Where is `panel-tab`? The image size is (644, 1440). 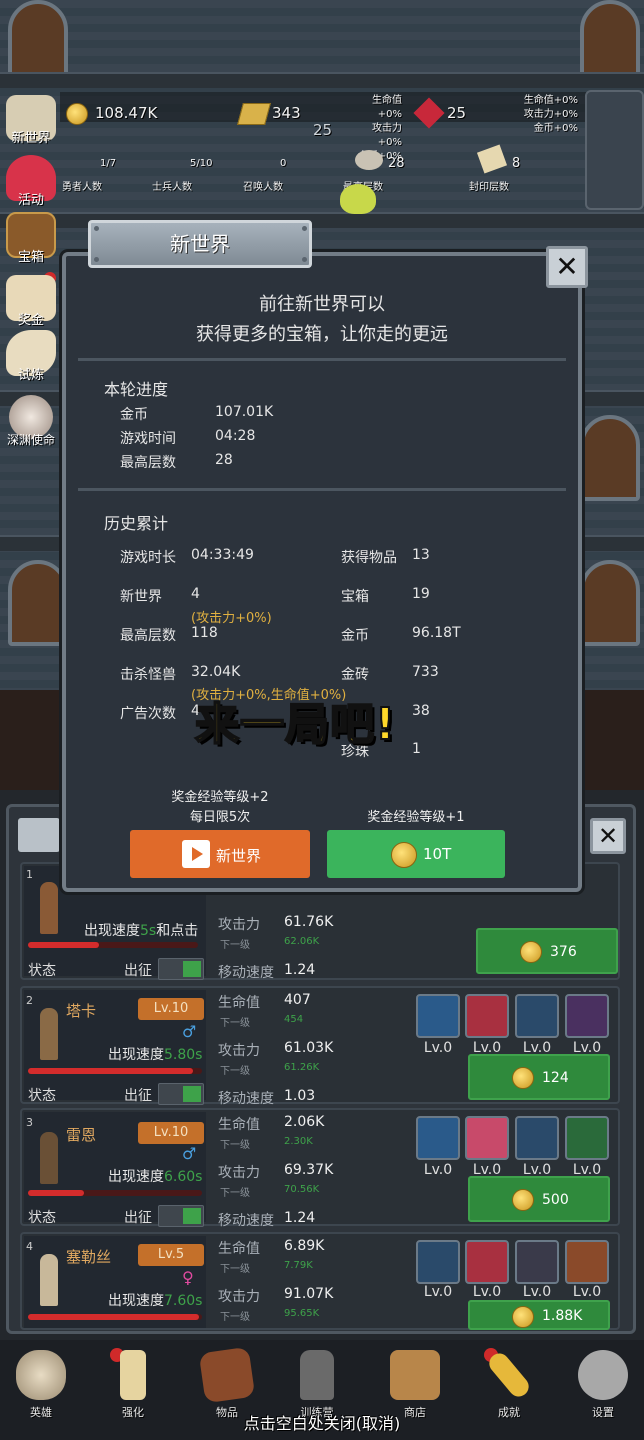
panel-tab is located at coordinates (39, 835).